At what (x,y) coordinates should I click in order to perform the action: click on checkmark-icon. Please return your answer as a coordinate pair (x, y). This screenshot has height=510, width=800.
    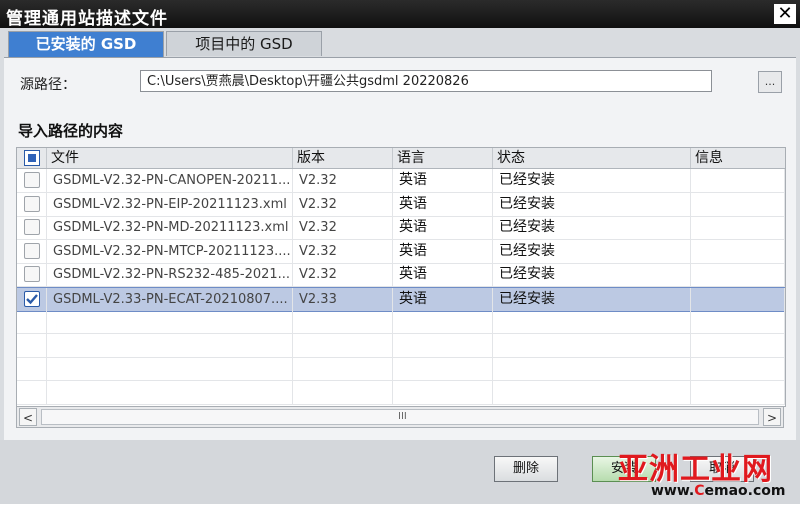
    Looking at the image, I should click on (32, 298).